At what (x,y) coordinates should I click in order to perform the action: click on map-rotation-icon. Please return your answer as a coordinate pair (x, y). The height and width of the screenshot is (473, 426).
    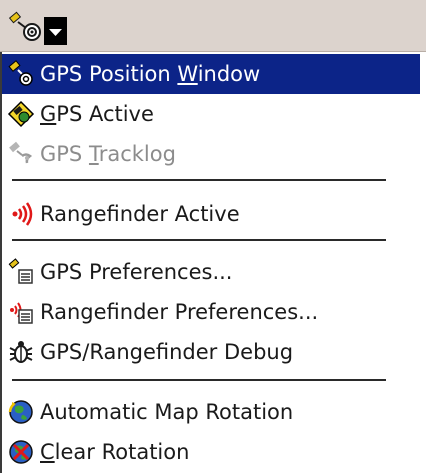
    Looking at the image, I should click on (21, 412).